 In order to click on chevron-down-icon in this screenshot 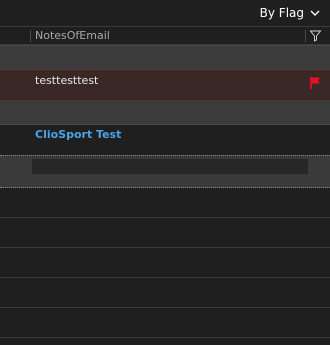, I will do `click(315, 13)`.